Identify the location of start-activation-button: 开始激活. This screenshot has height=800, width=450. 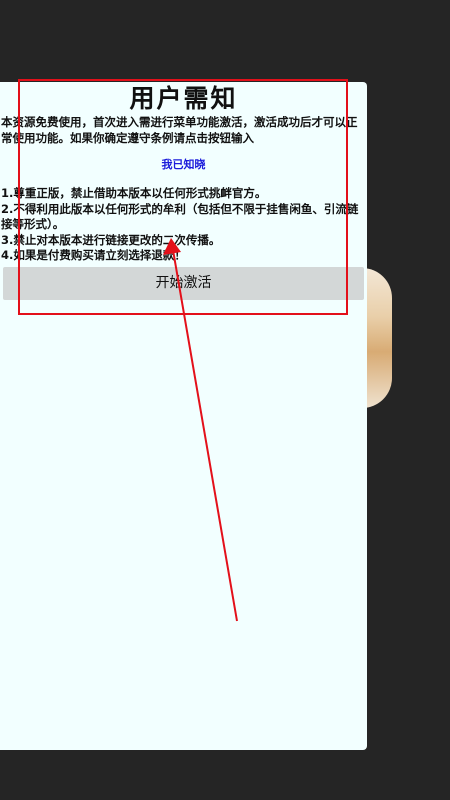
(183, 283).